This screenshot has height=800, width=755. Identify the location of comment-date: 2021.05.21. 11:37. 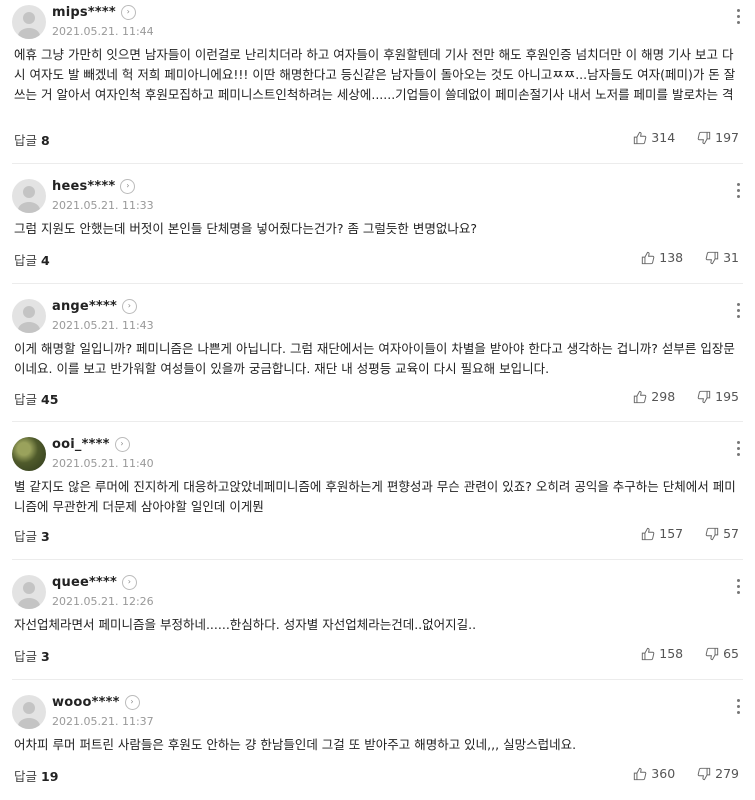
(103, 721).